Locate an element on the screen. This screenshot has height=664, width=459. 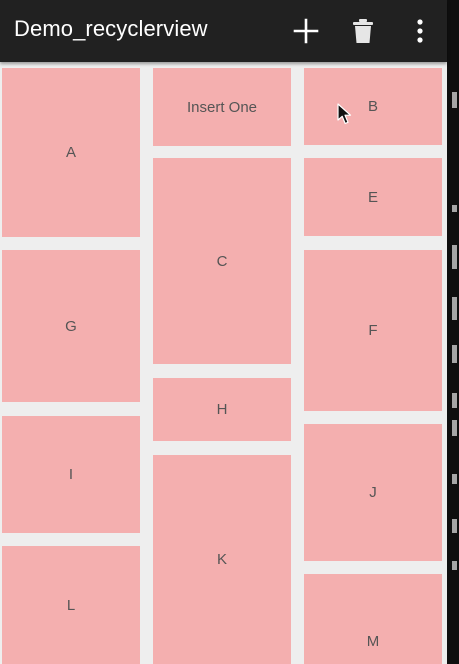
grid-item-j: J is located at coordinates (373, 492).